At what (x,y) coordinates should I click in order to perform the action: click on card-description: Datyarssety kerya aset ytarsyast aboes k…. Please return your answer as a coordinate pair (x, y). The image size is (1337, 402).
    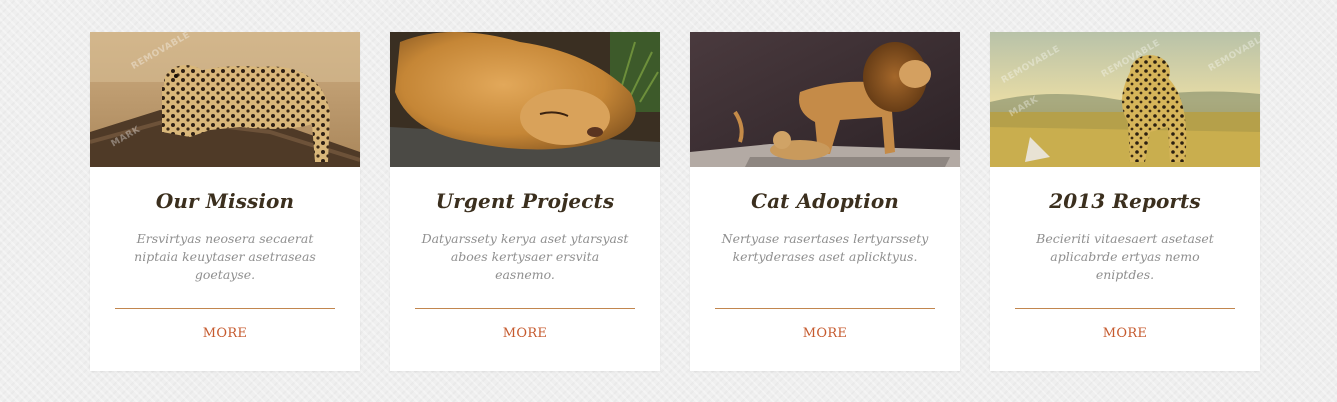
    Looking at the image, I should click on (525, 256).